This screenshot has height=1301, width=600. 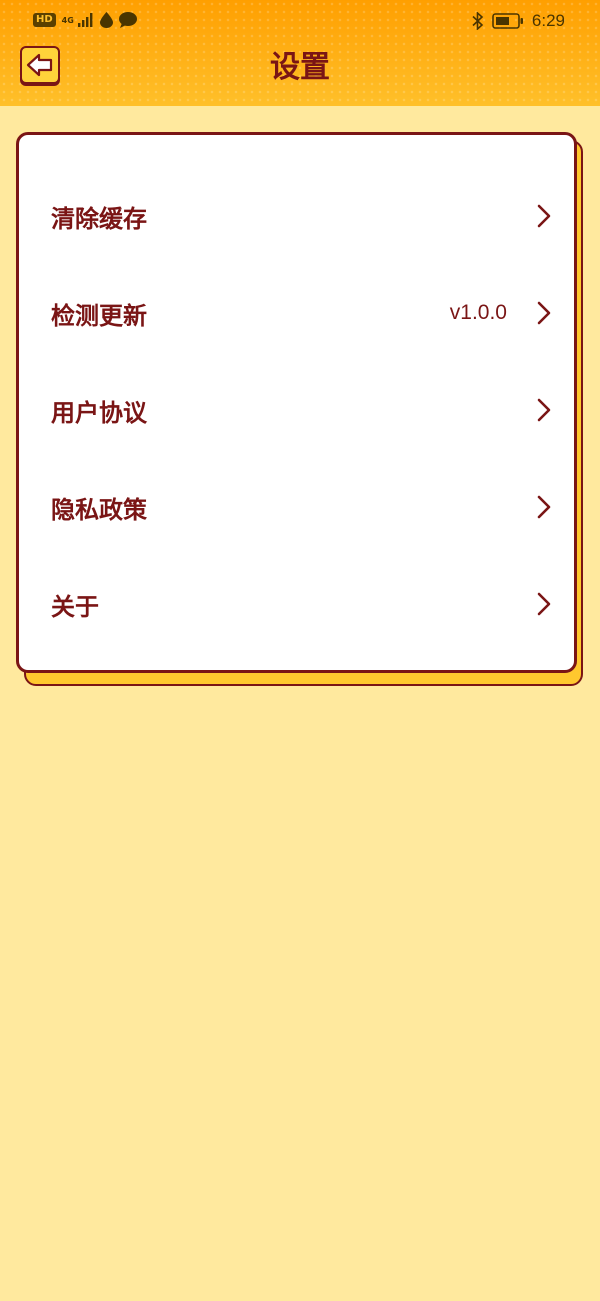 I want to click on version-value: v1.0.0, so click(x=478, y=312).